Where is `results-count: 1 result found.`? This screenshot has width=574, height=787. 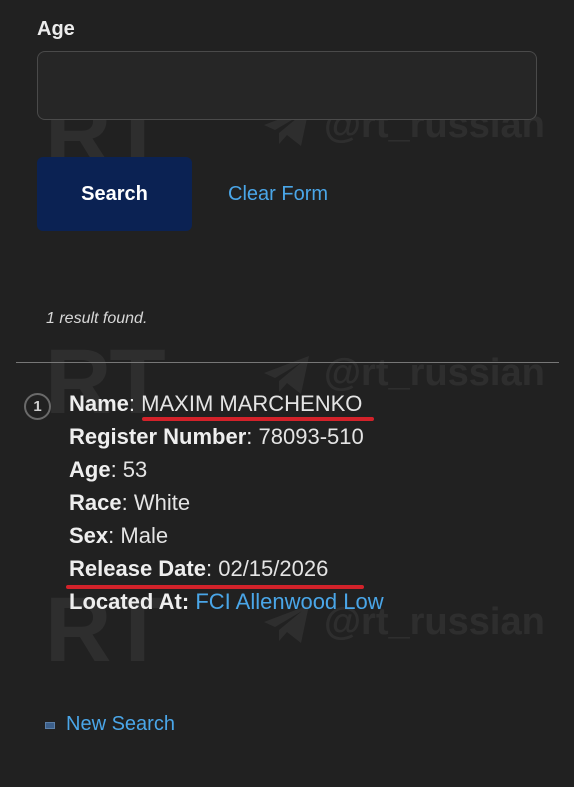 results-count: 1 result found. is located at coordinates (97, 318).